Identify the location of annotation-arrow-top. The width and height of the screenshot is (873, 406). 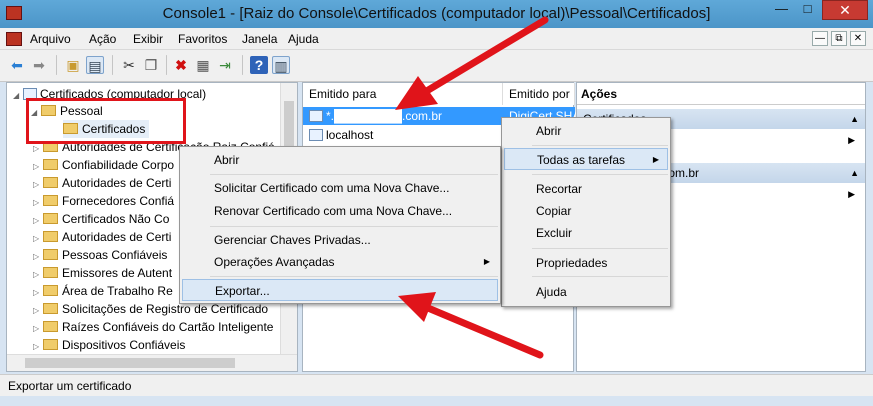
(472, 63).